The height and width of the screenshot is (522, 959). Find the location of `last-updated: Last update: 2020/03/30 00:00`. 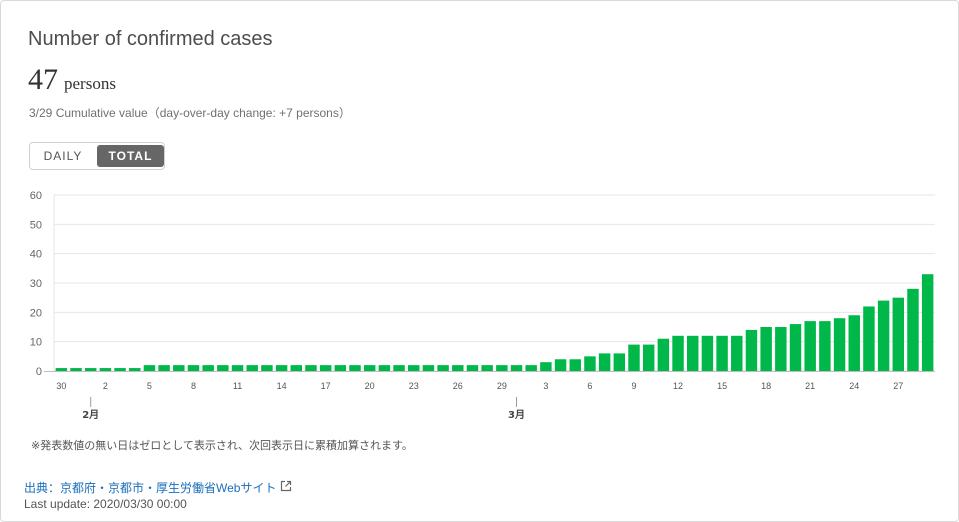

last-updated: Last update: 2020/03/30 00:00 is located at coordinates (105, 504).